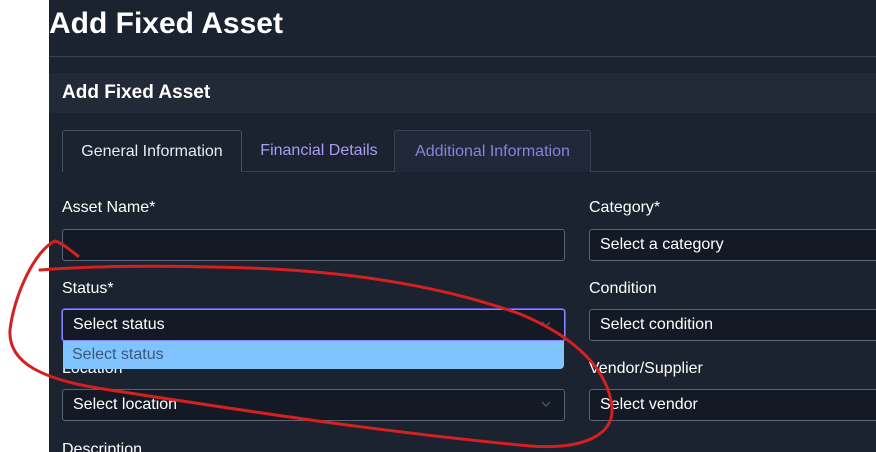 This screenshot has width=876, height=452. What do you see at coordinates (166, 23) in the screenshot?
I see `page-title: Add Fixed Asset` at bounding box center [166, 23].